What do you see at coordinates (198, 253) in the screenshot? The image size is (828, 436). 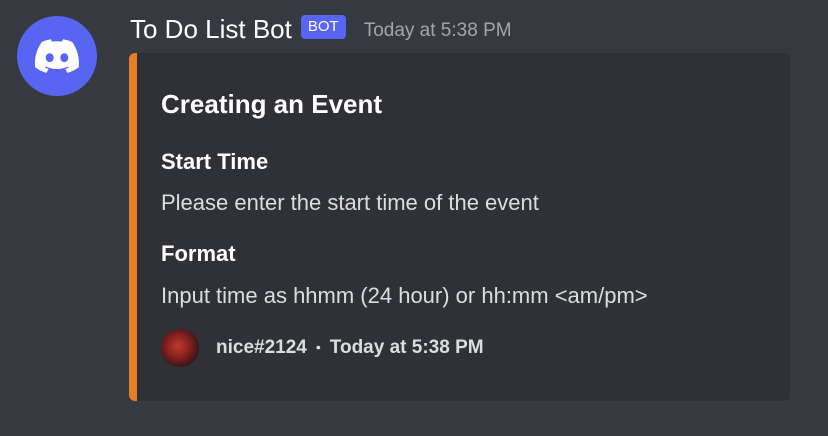 I see `embed-field-name-format: Format` at bounding box center [198, 253].